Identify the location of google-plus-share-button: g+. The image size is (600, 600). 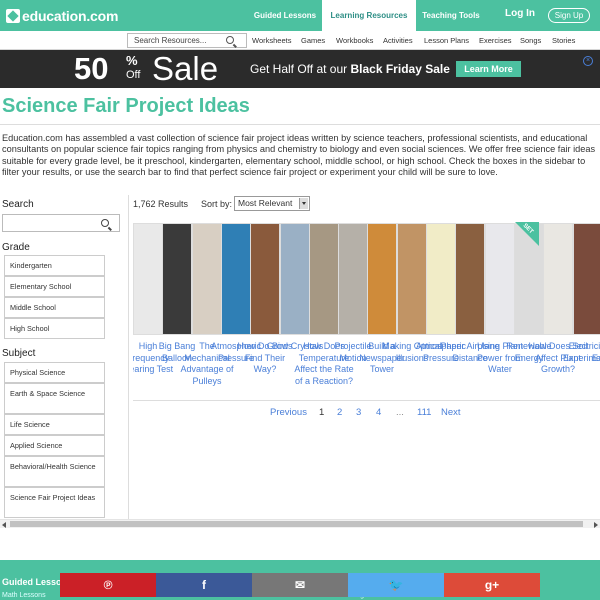
(492, 585).